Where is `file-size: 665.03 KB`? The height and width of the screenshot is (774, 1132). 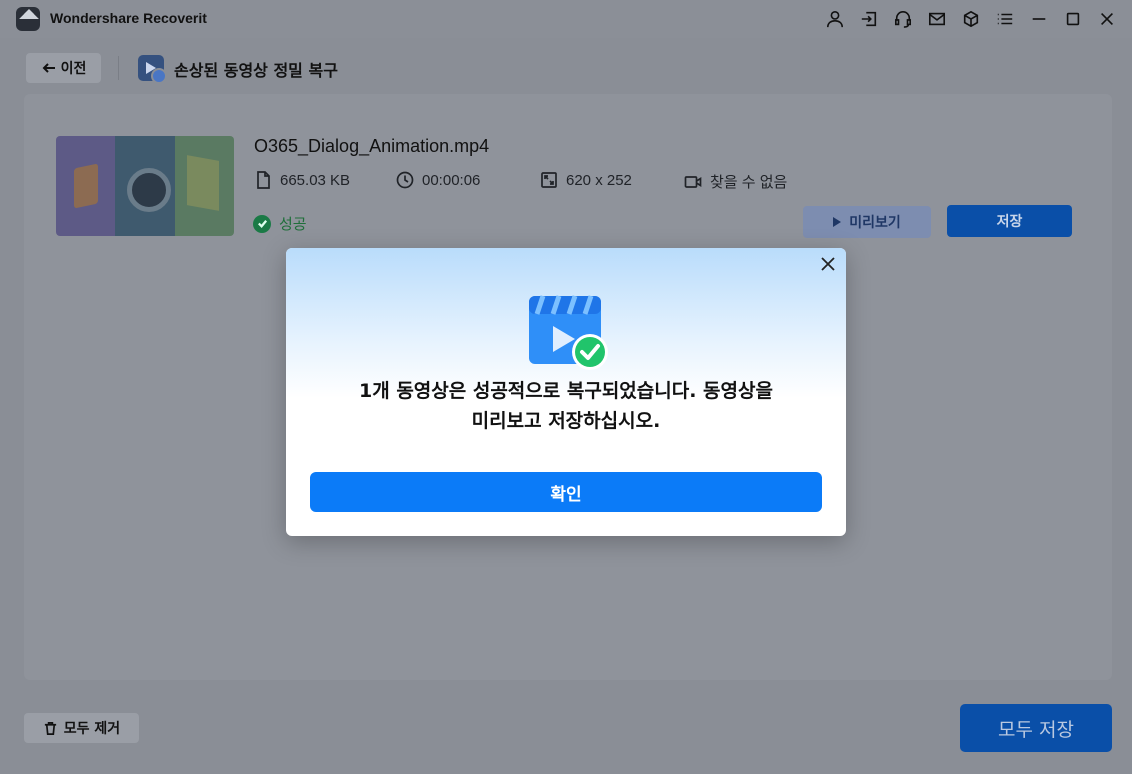 file-size: 665.03 KB is located at coordinates (302, 180).